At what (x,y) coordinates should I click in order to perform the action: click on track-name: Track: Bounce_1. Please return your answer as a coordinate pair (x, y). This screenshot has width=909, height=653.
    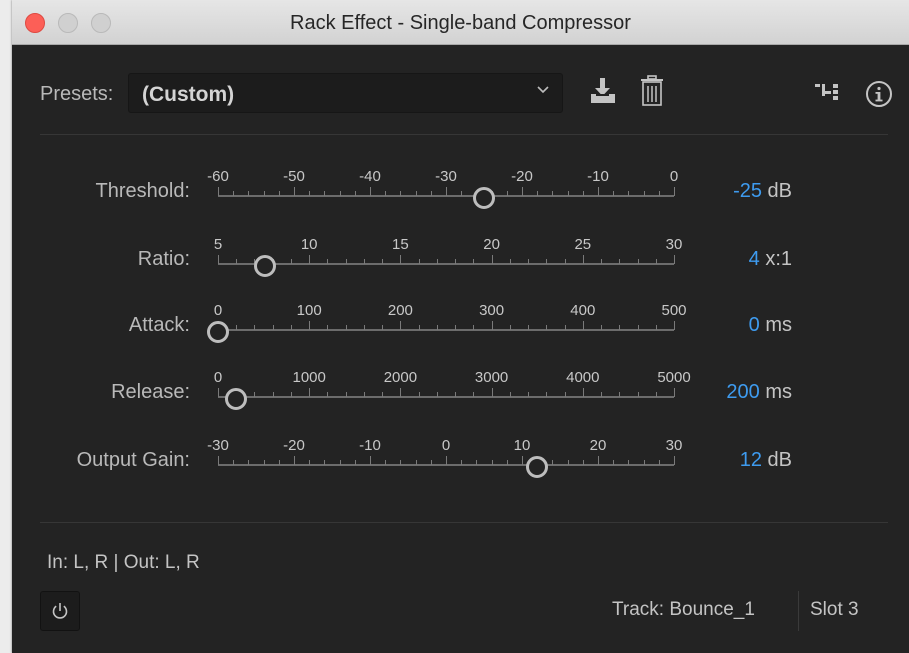
    Looking at the image, I should click on (683, 609).